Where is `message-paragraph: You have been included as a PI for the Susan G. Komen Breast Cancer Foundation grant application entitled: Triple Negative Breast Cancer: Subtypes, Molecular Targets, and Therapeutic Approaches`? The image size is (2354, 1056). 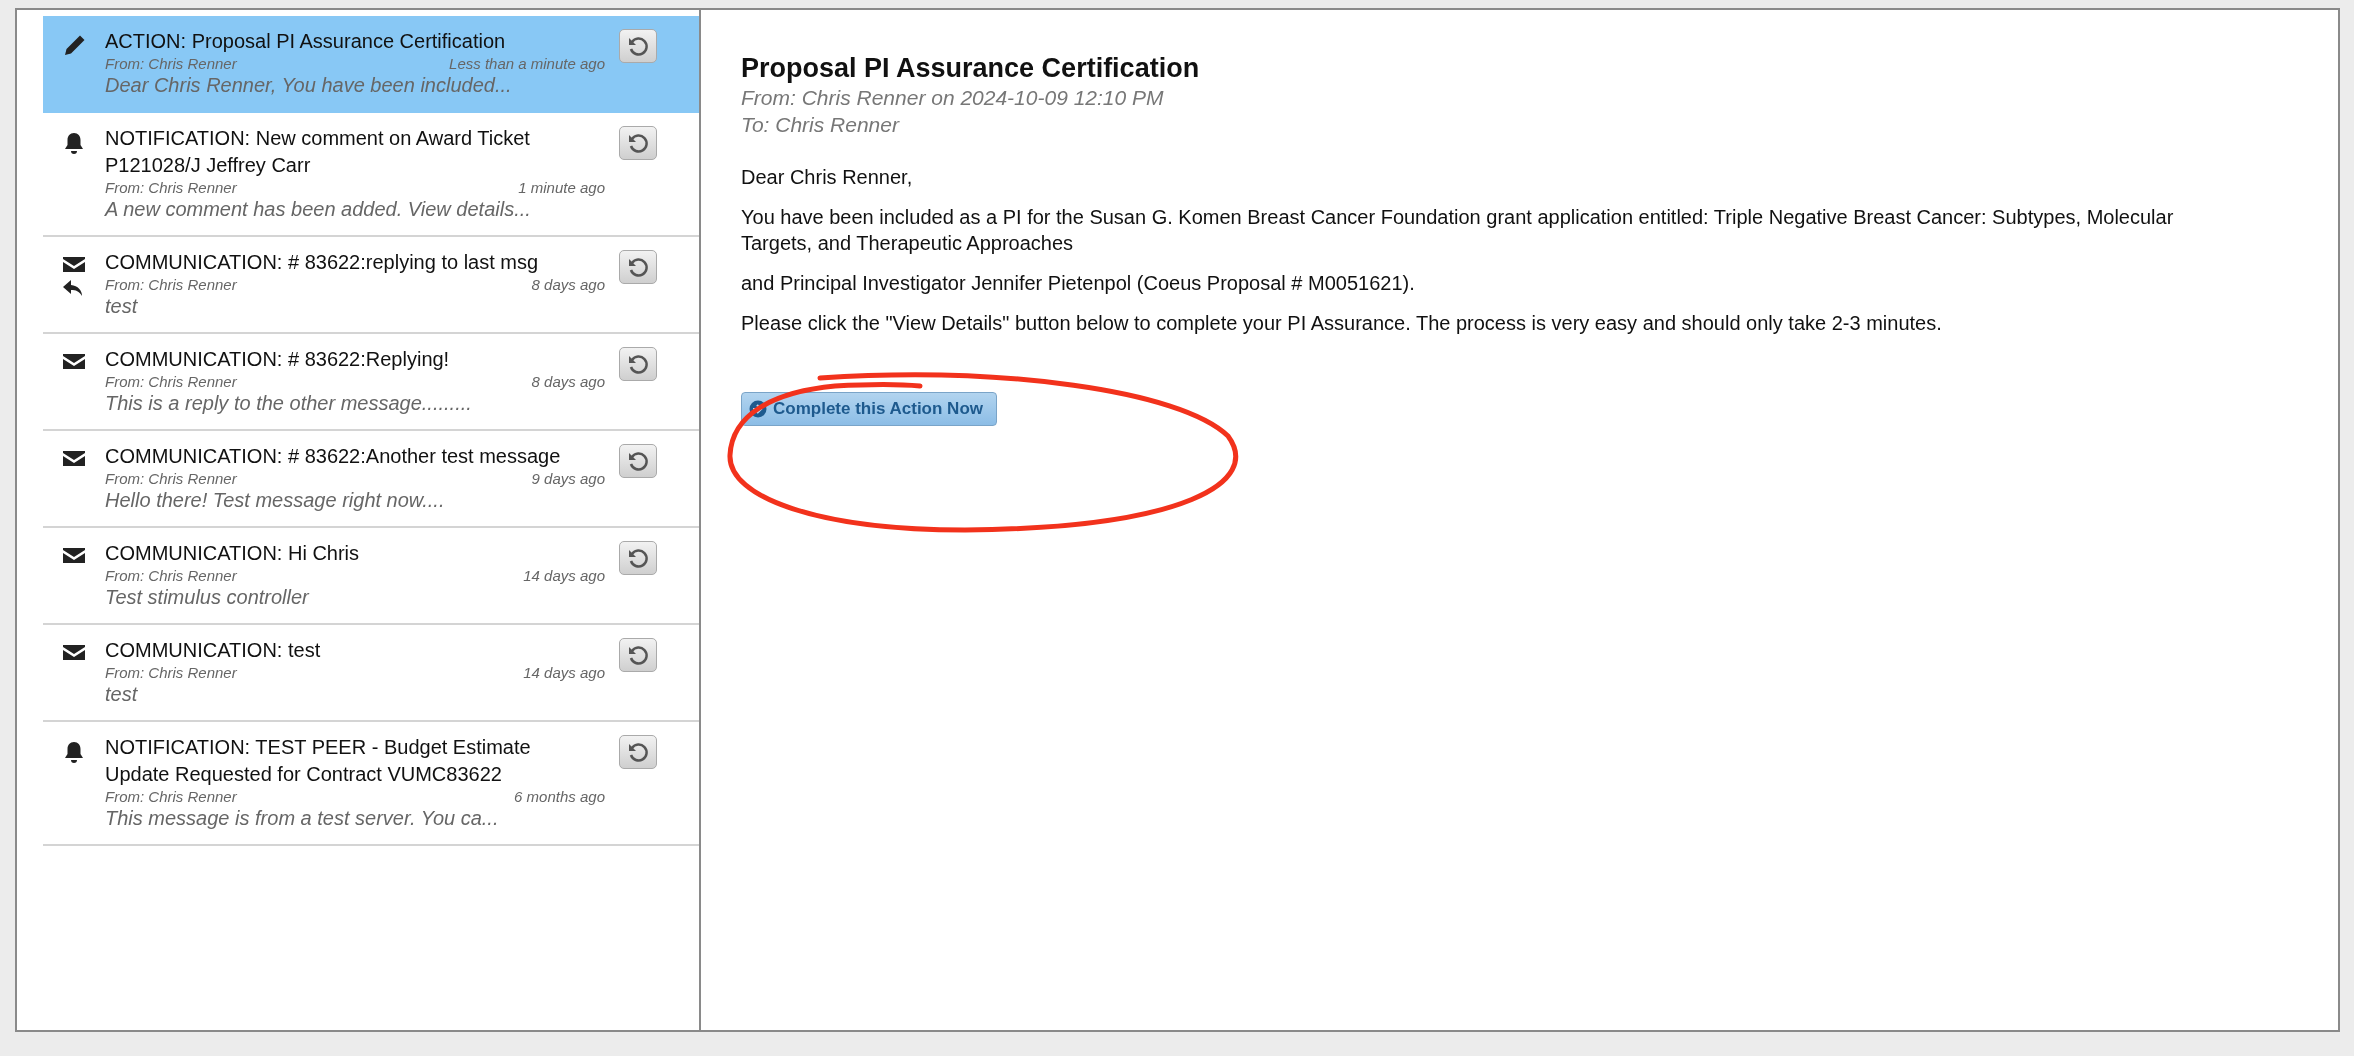 message-paragraph: You have been included as a PI for the Susan G. Komen Breast Cancer Foundation grant application entitled: Triple Negative Breast Cancer: Subtypes, Molecular Targets, and Therapeutic Approaches is located at coordinates (1458, 230).